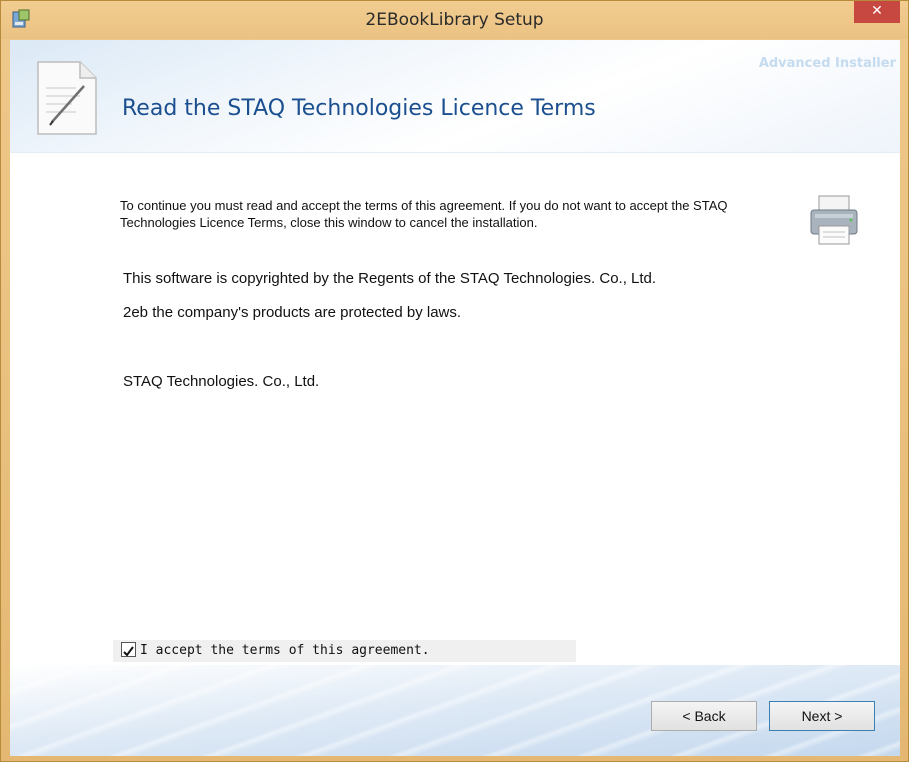  Describe the element at coordinates (221, 381) in the screenshot. I see `licence-line: STAQ Technologies. Co., Ltd.` at that location.